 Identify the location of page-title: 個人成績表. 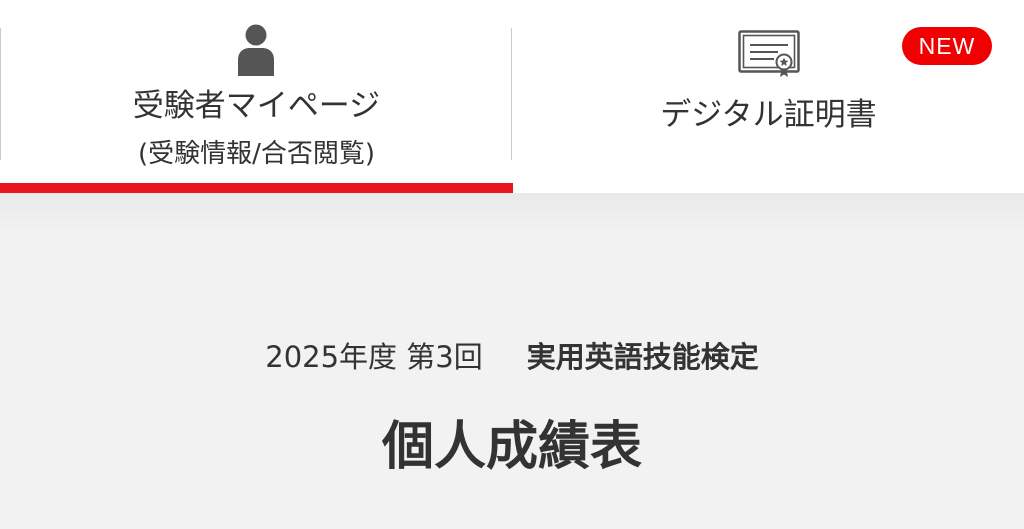
(511, 447).